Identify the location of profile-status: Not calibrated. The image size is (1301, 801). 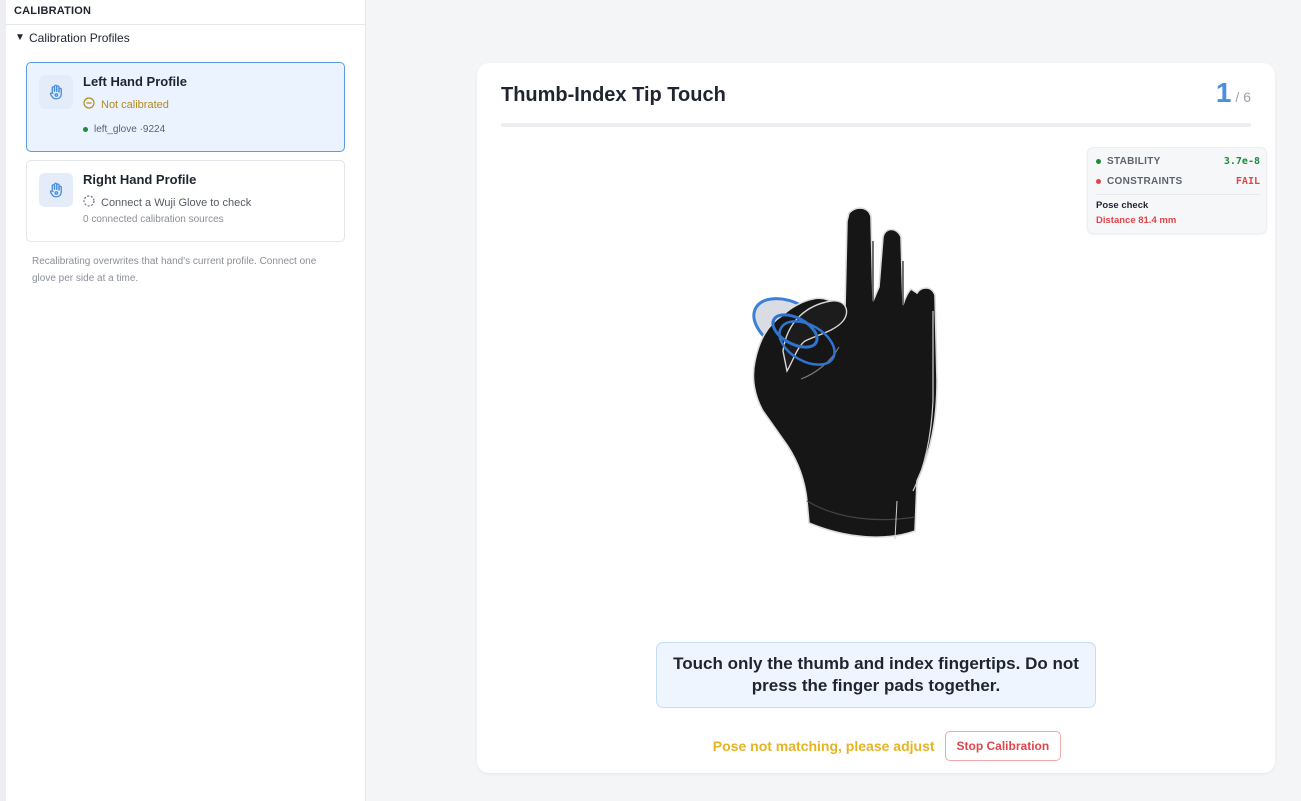
(126, 104).